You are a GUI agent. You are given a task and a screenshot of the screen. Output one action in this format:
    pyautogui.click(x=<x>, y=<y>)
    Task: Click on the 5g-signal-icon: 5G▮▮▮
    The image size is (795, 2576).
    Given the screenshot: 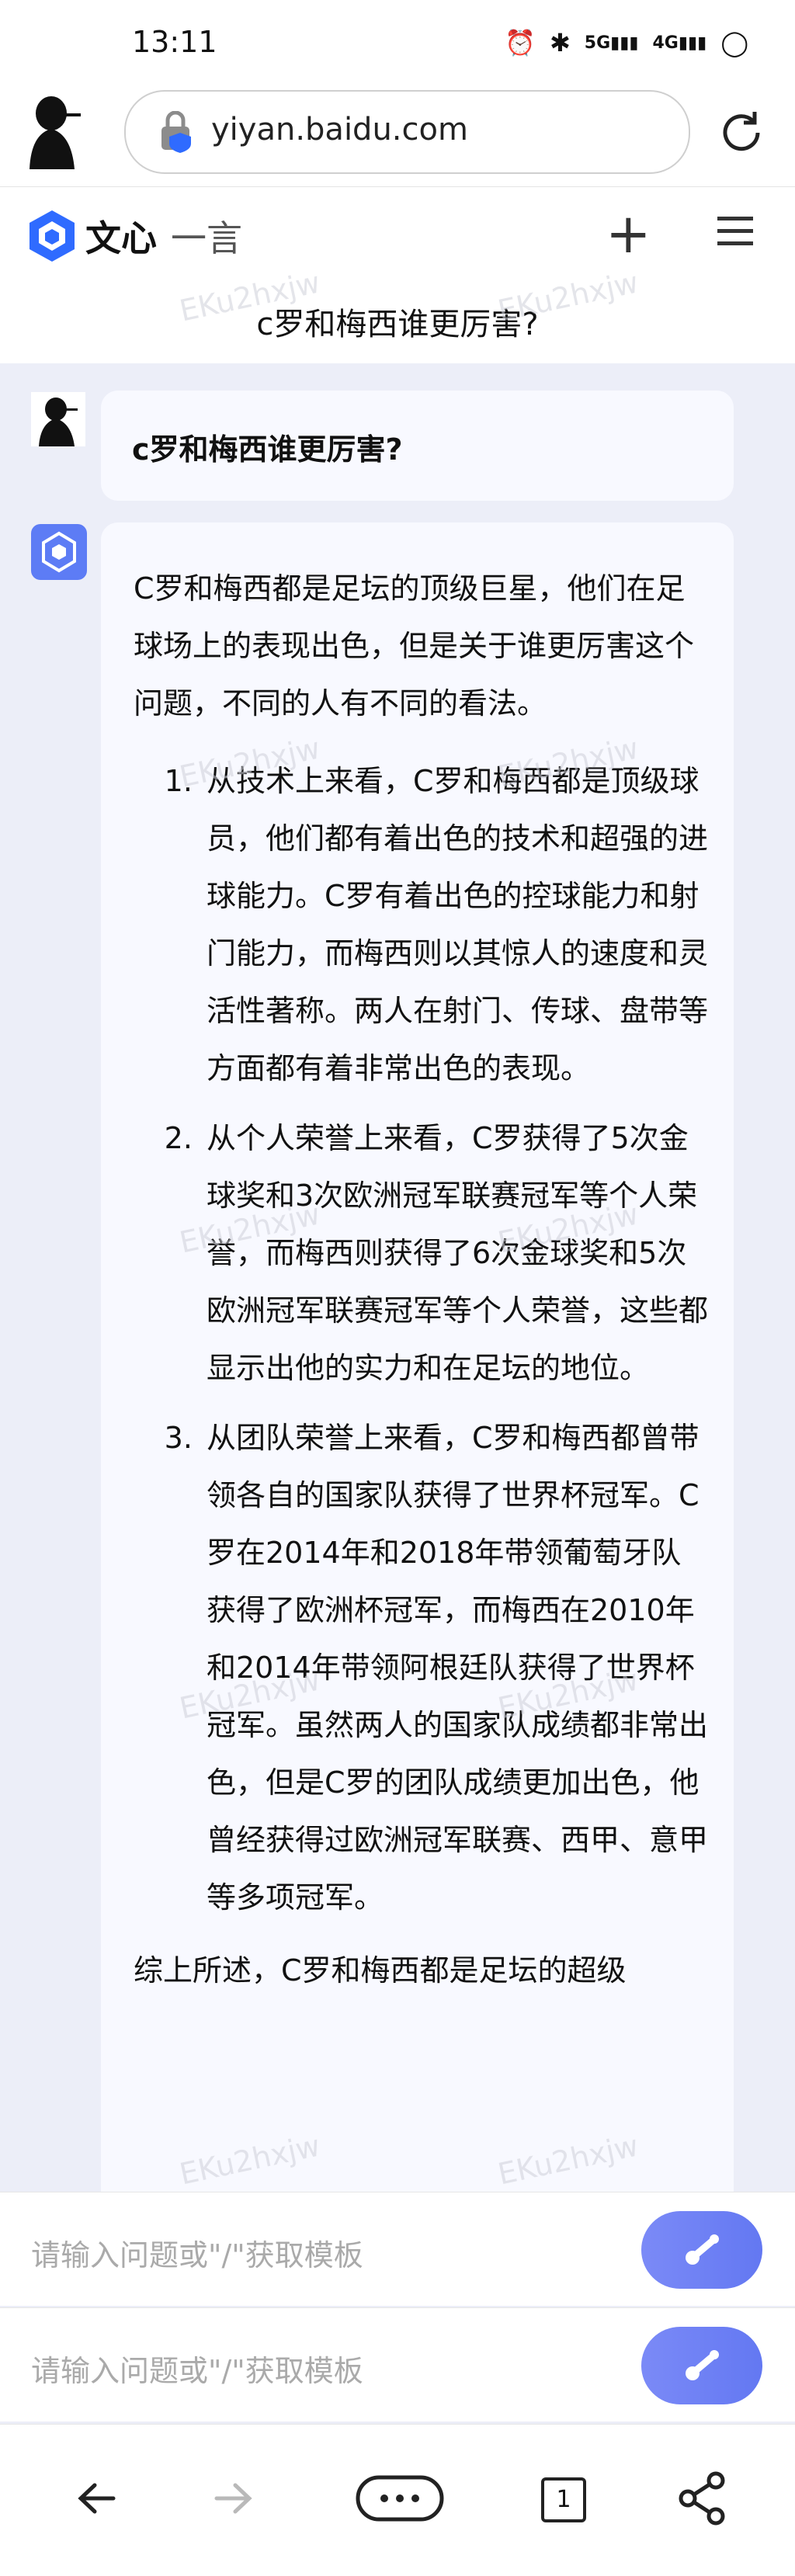 What is the action you would take?
    pyautogui.click(x=611, y=43)
    